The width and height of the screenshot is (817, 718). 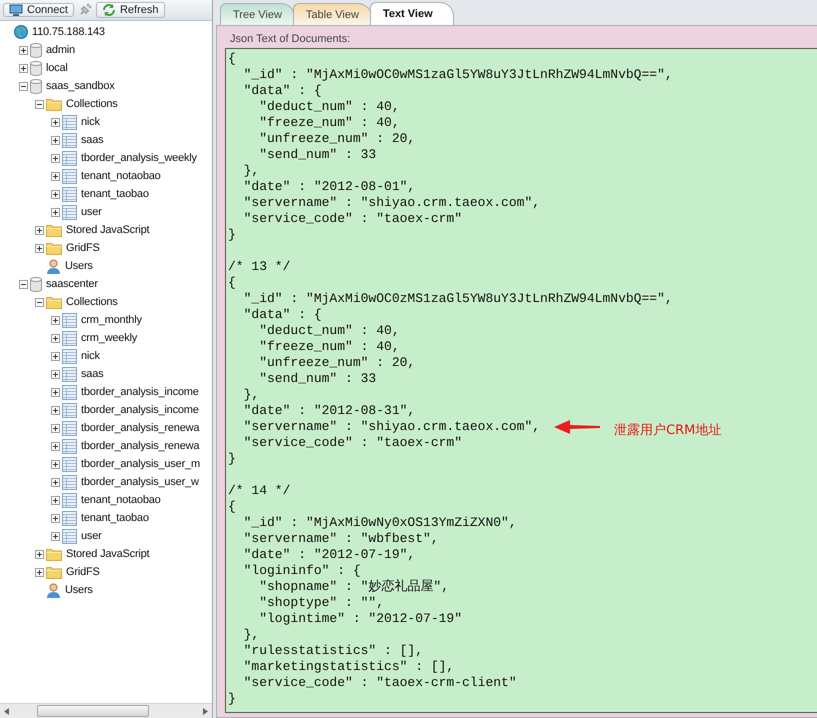 I want to click on tree-item: admin, so click(x=61, y=50).